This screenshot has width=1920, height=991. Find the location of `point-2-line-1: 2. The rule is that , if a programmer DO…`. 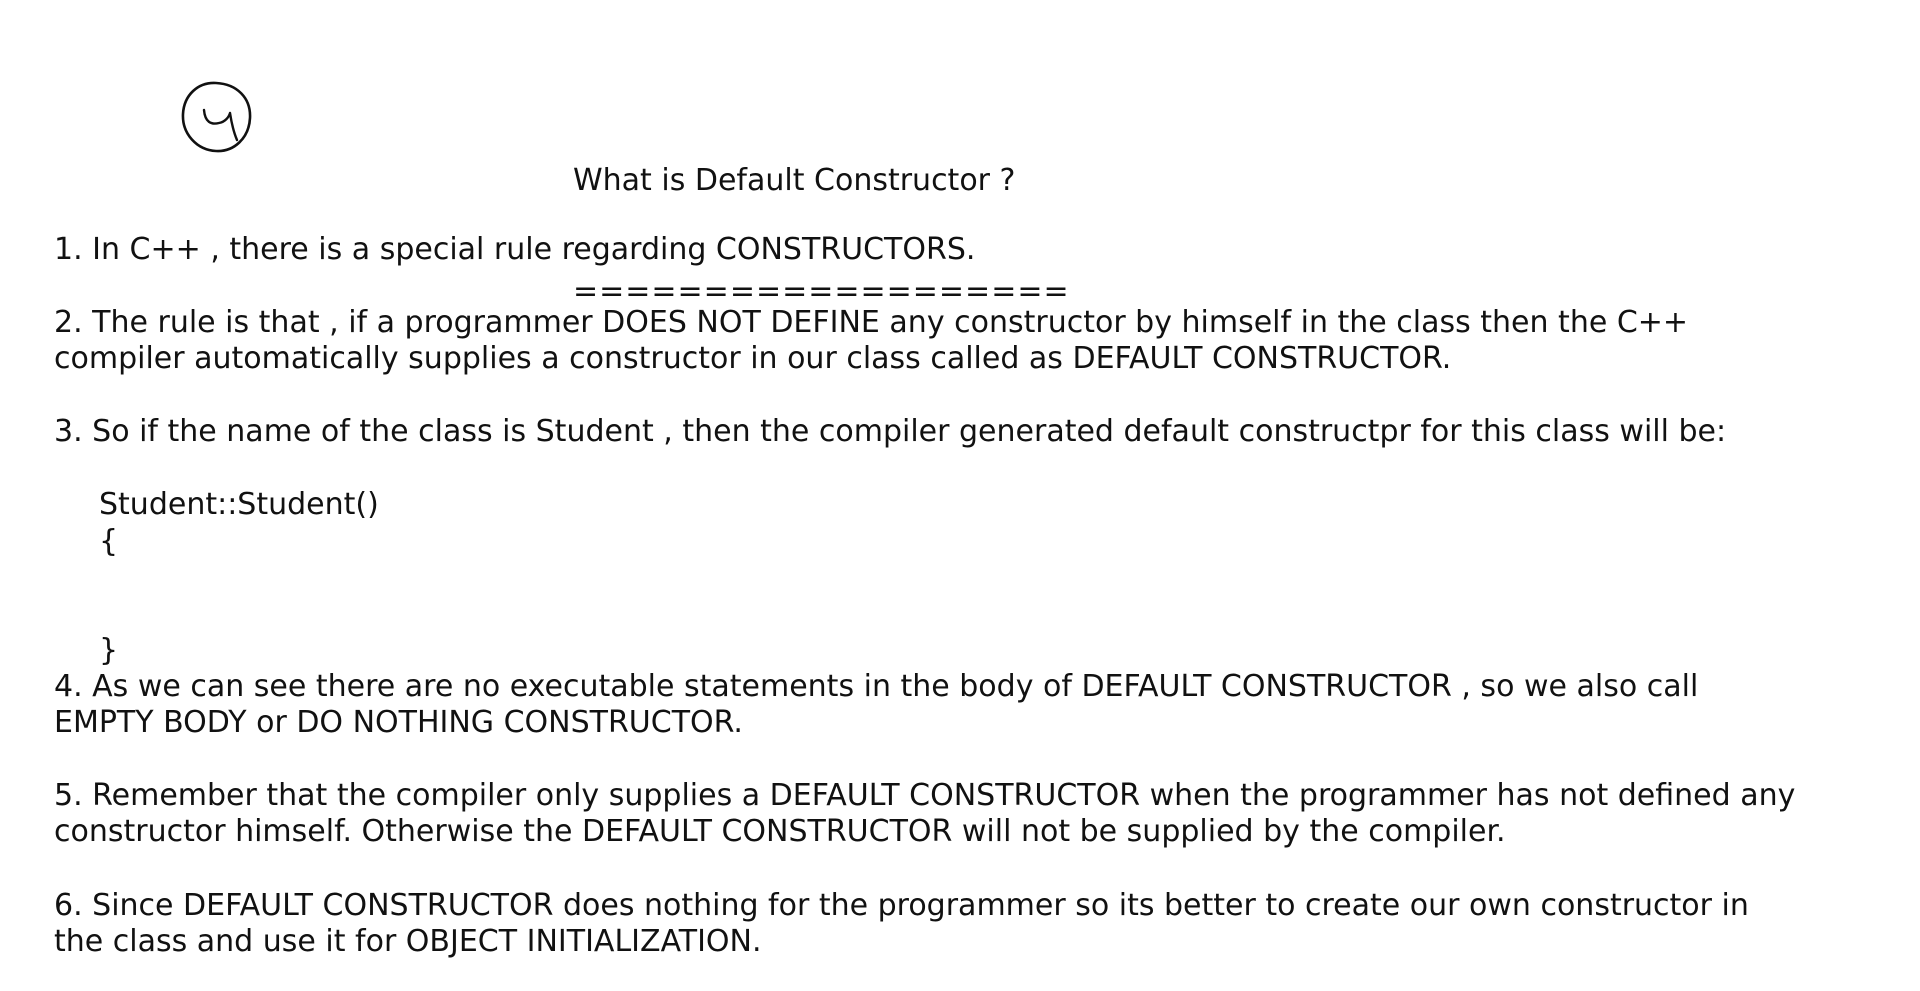

point-2-line-1: 2. The rule is that , if a programmer DO… is located at coordinates (871, 322).